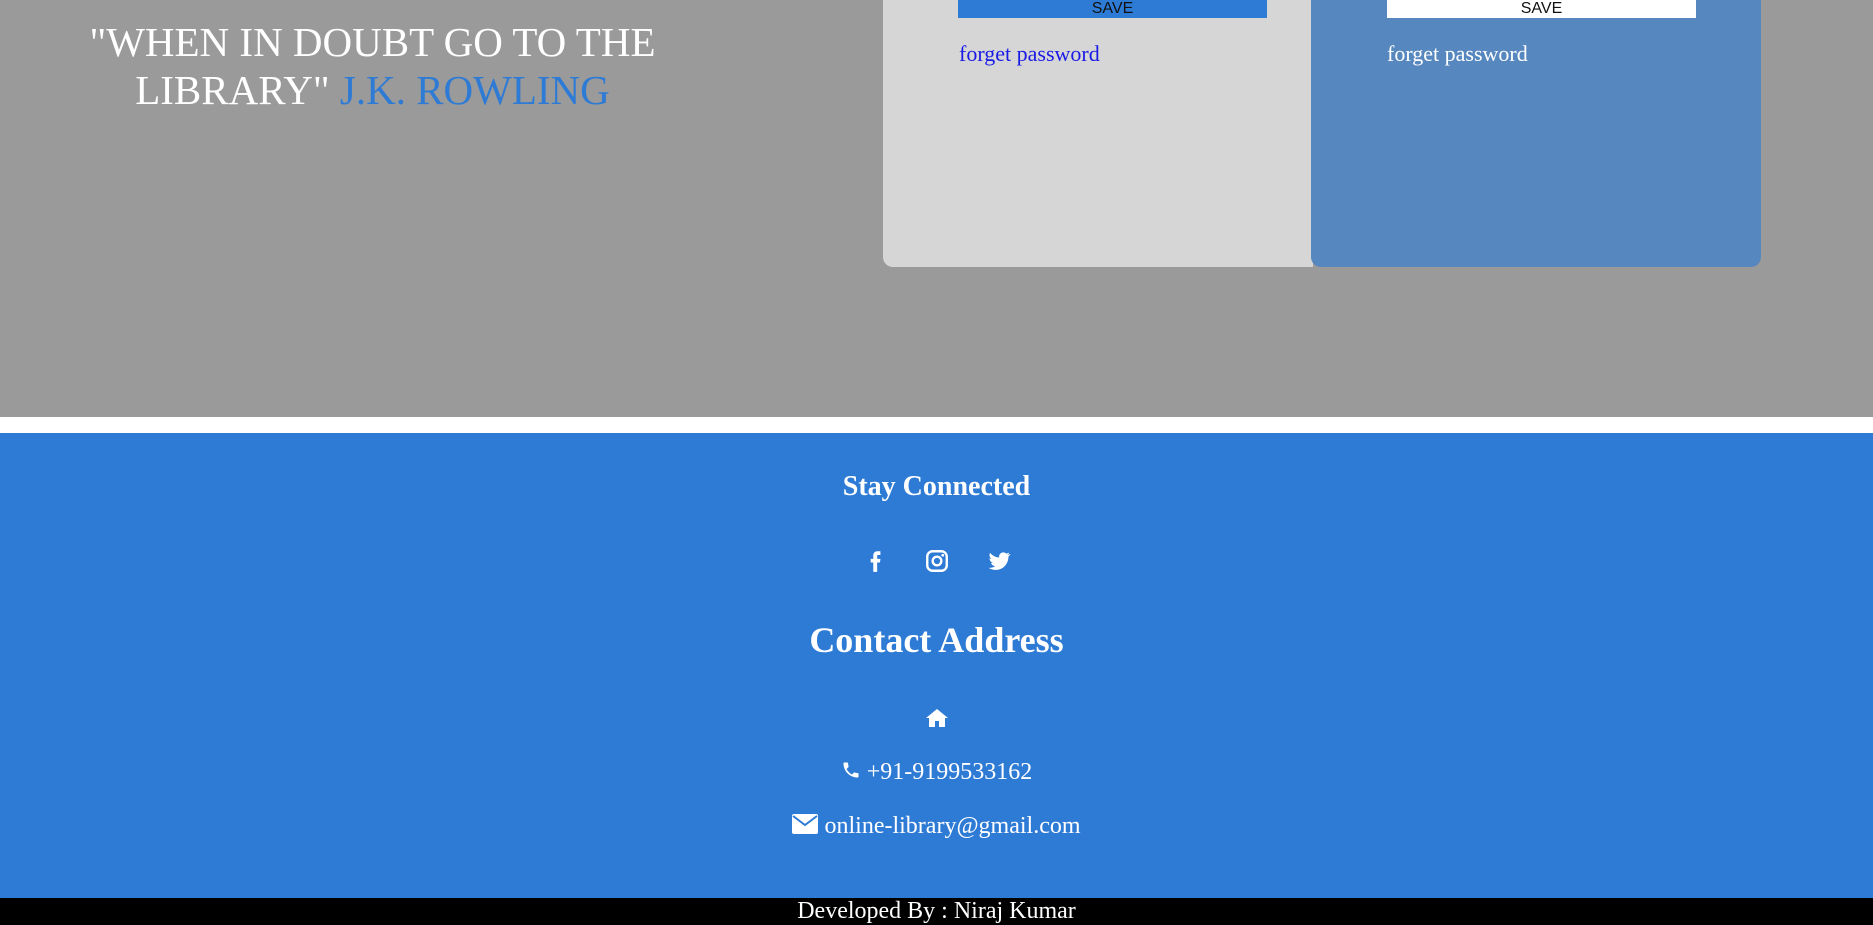 The height and width of the screenshot is (925, 1873). I want to click on facebook-icon, so click(875, 561).